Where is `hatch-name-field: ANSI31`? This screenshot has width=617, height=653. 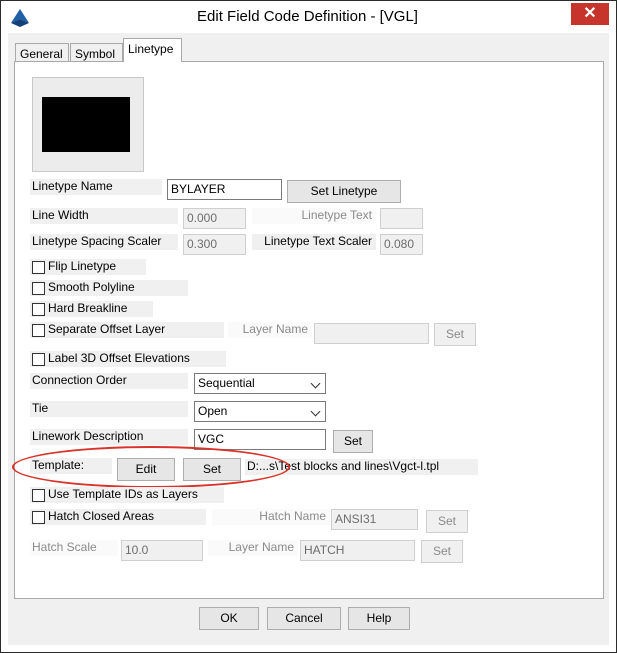 hatch-name-field: ANSI31 is located at coordinates (374, 519).